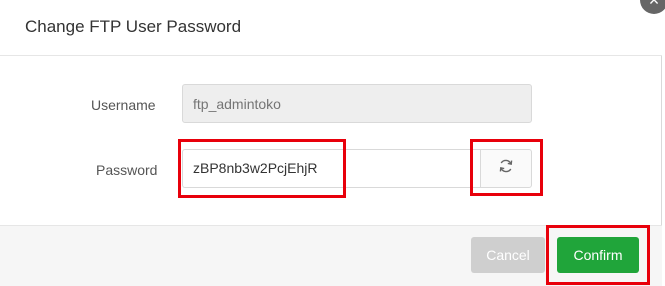  Describe the element at coordinates (133, 26) in the screenshot. I see `dialog-title: Change FTP User Password` at that location.